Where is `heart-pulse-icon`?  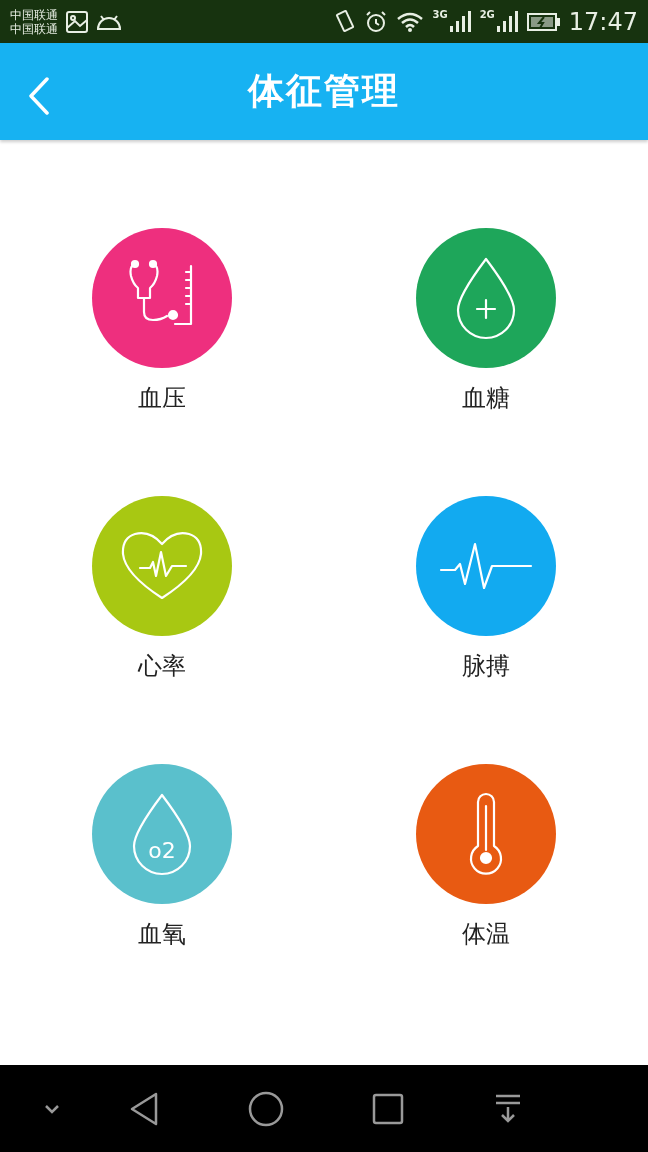 heart-pulse-icon is located at coordinates (162, 566).